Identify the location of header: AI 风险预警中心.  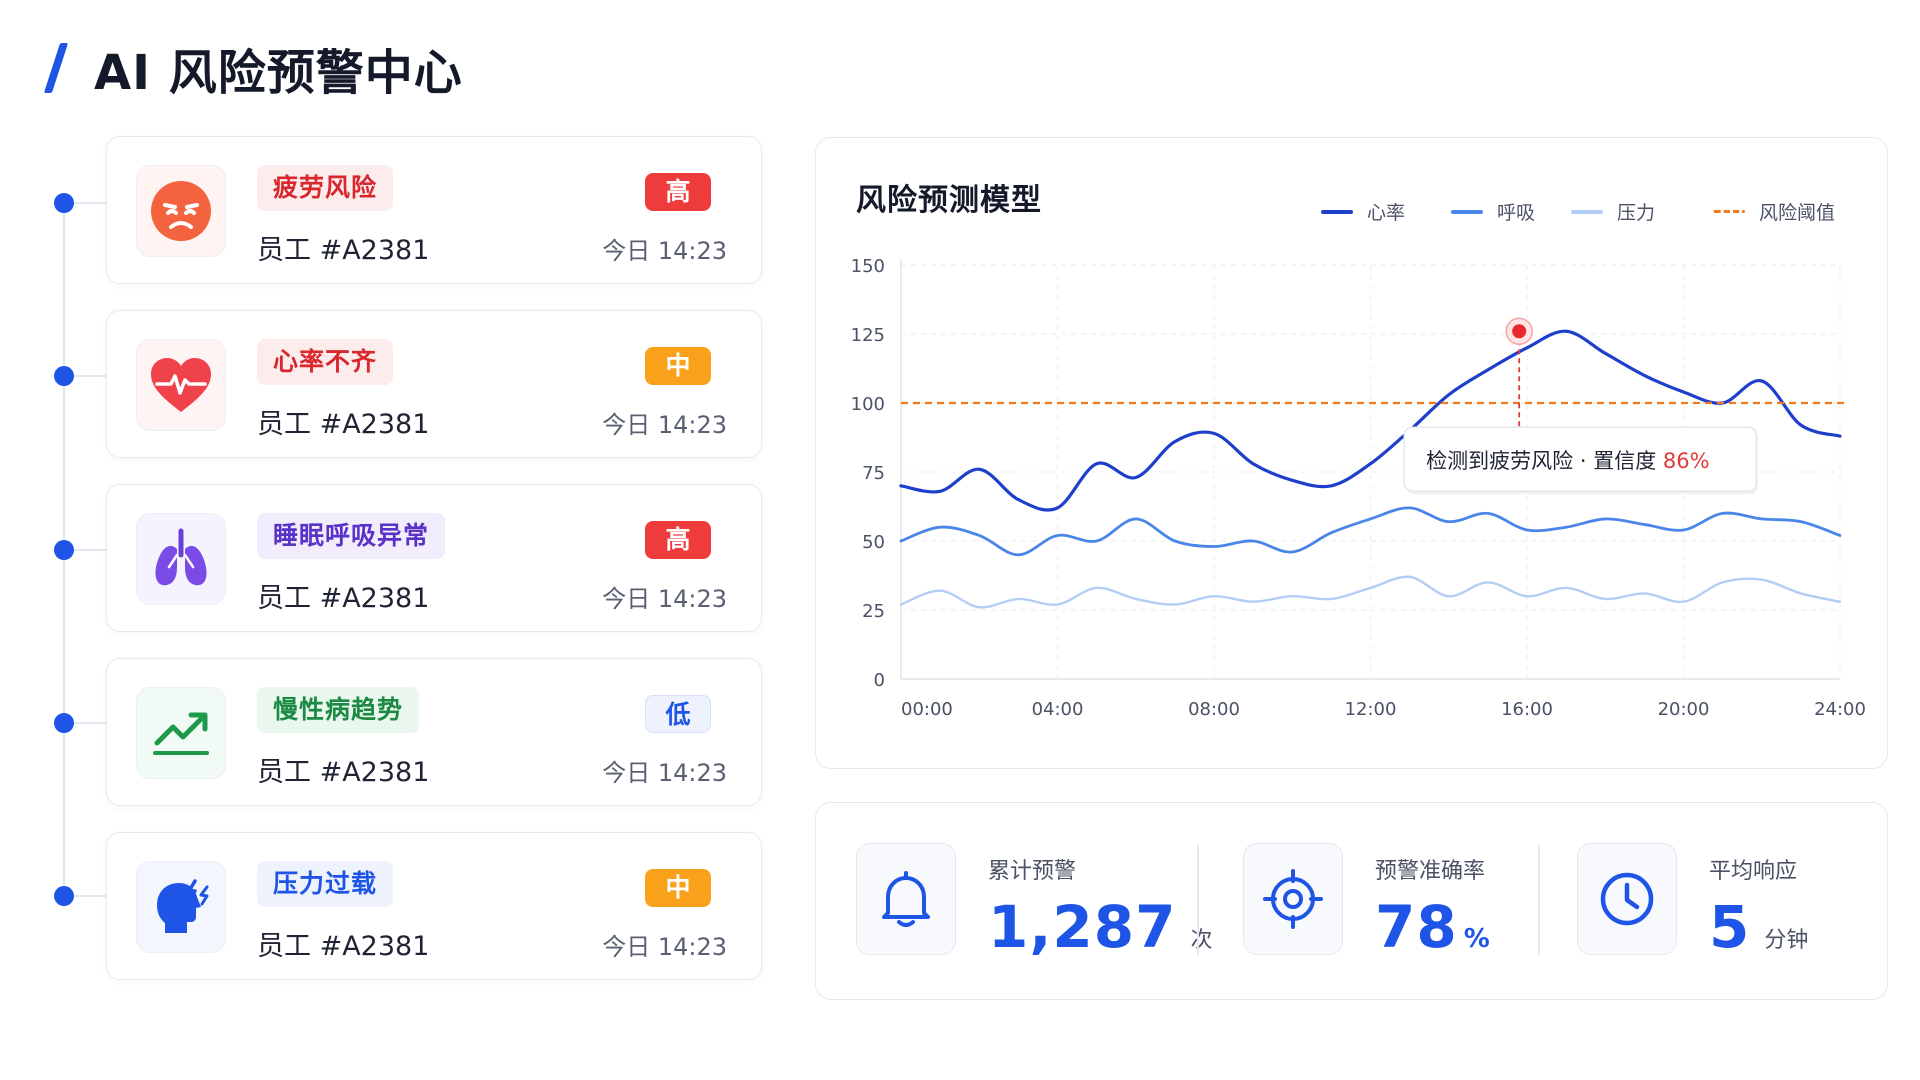
(253, 69).